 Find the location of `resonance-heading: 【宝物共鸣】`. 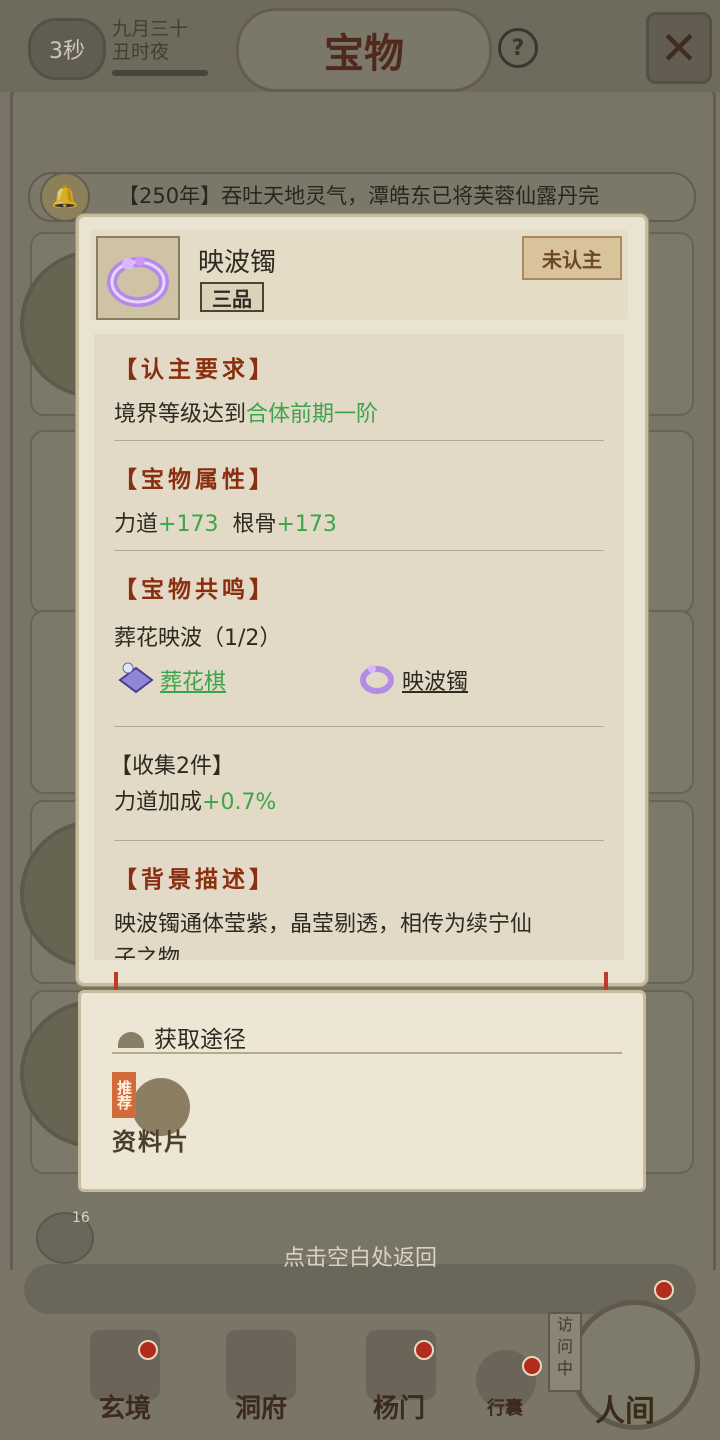

resonance-heading: 【宝物共鸣】 is located at coordinates (195, 589).